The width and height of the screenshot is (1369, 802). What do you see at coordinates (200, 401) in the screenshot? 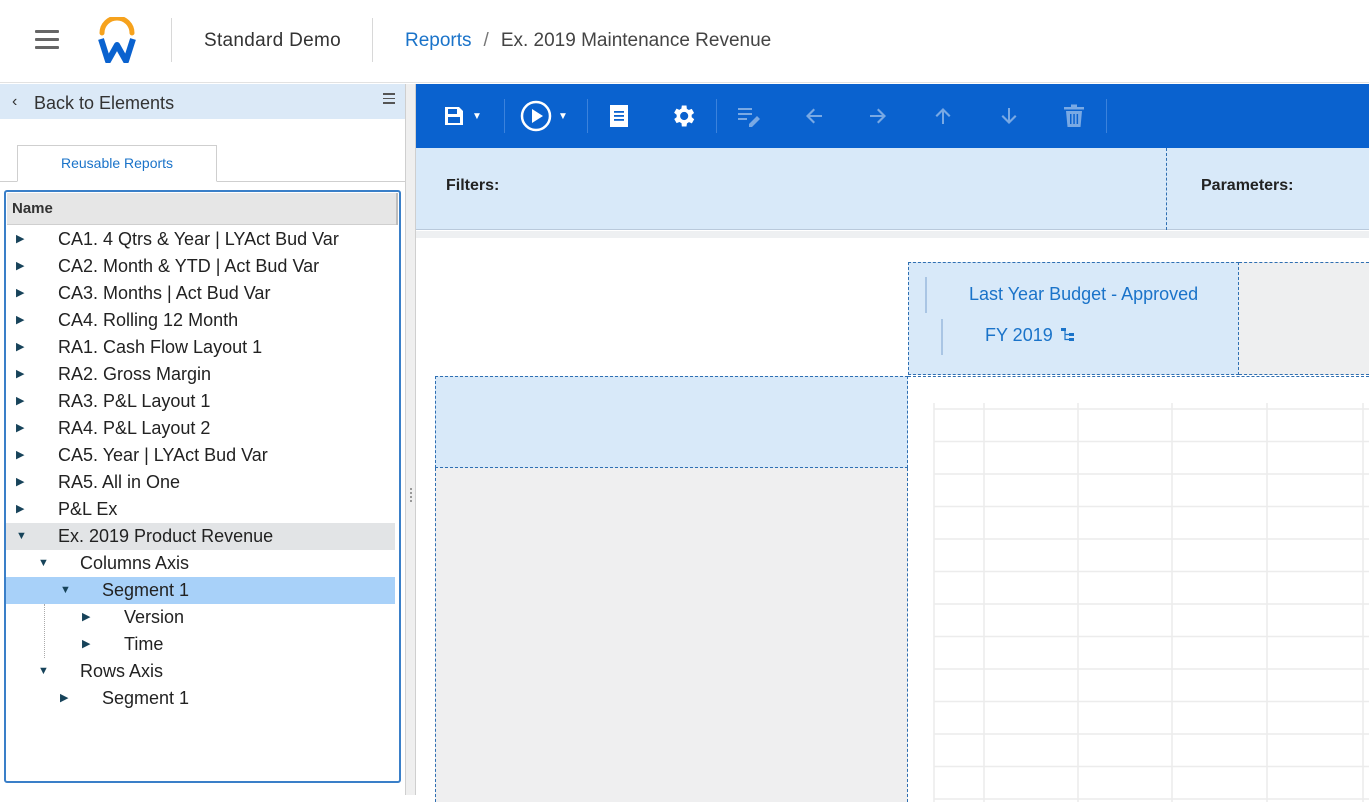
I see `tree-row: ▶ RA3. P&L Layout 1` at bounding box center [200, 401].